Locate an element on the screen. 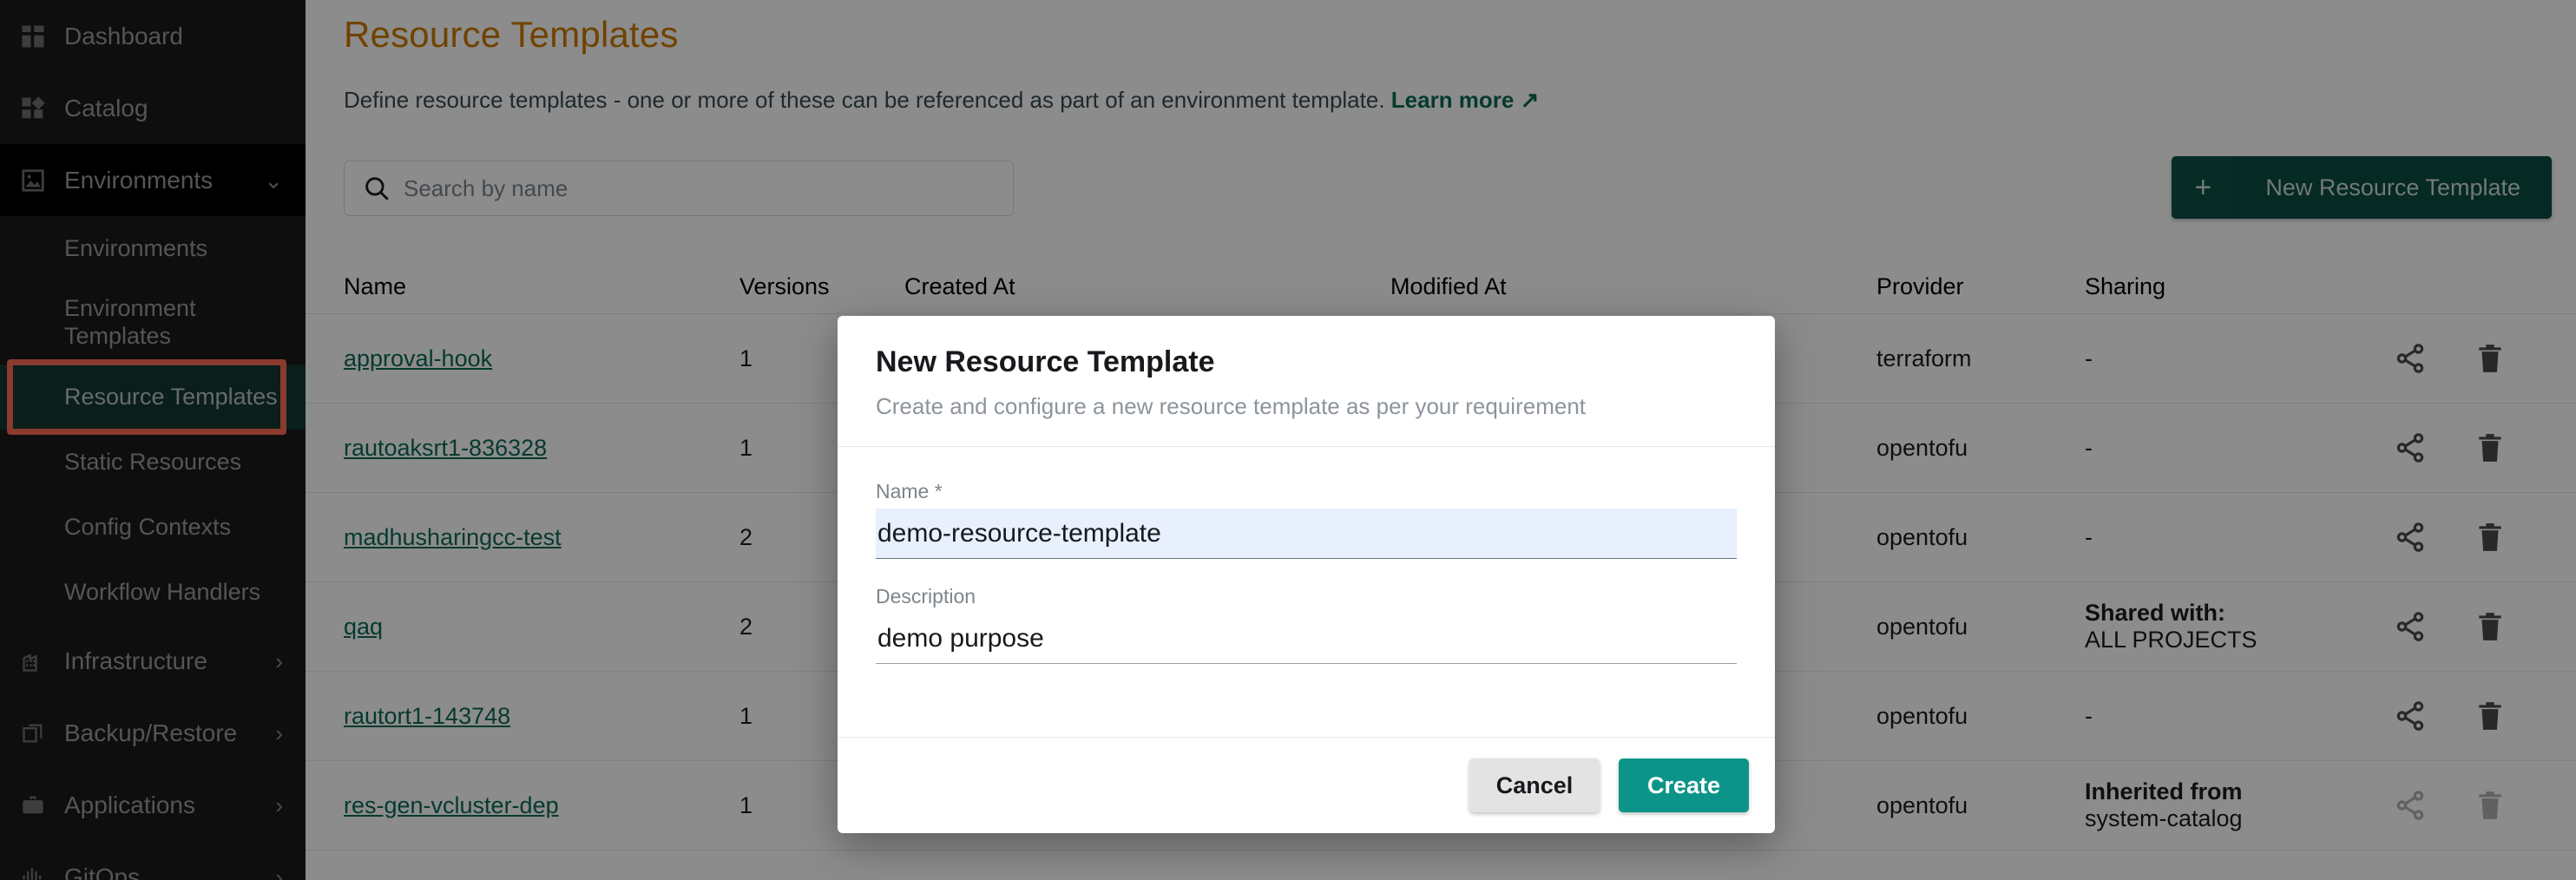  name-field-group: Name * is located at coordinates (1306, 520).